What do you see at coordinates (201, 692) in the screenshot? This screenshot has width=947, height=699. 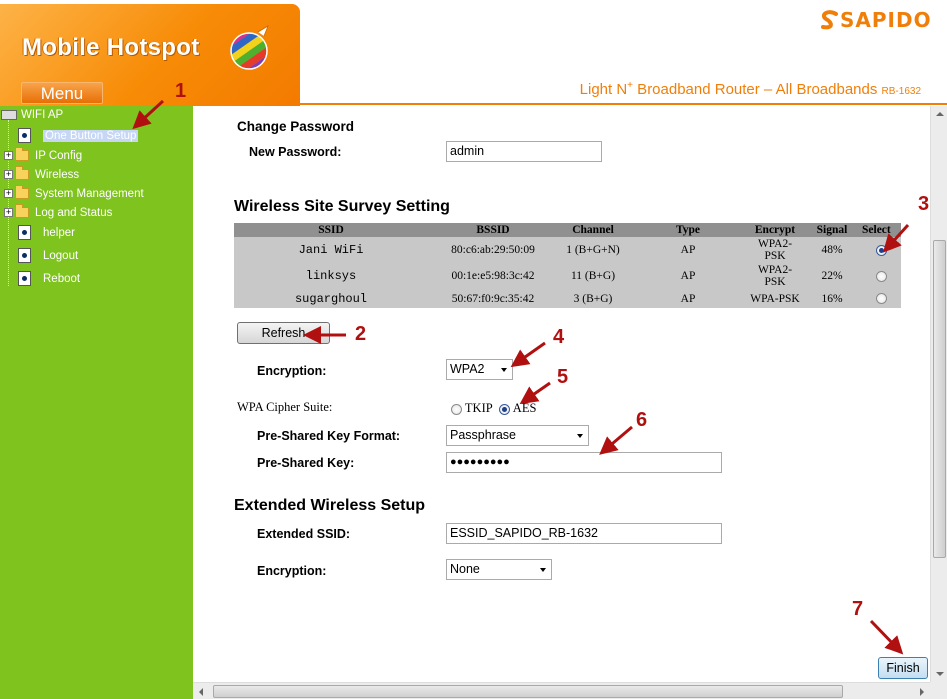 I see `scroll-left-icon` at bounding box center [201, 692].